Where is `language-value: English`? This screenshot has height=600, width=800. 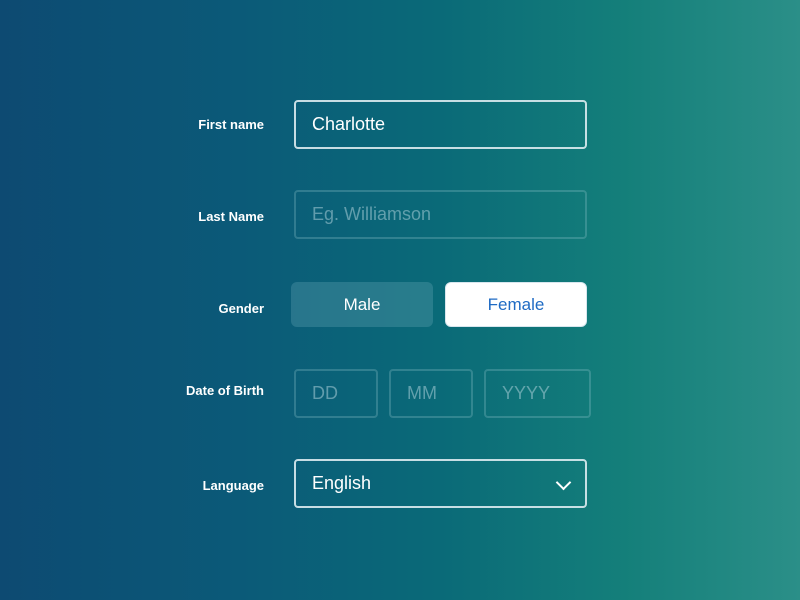
language-value: English is located at coordinates (342, 483).